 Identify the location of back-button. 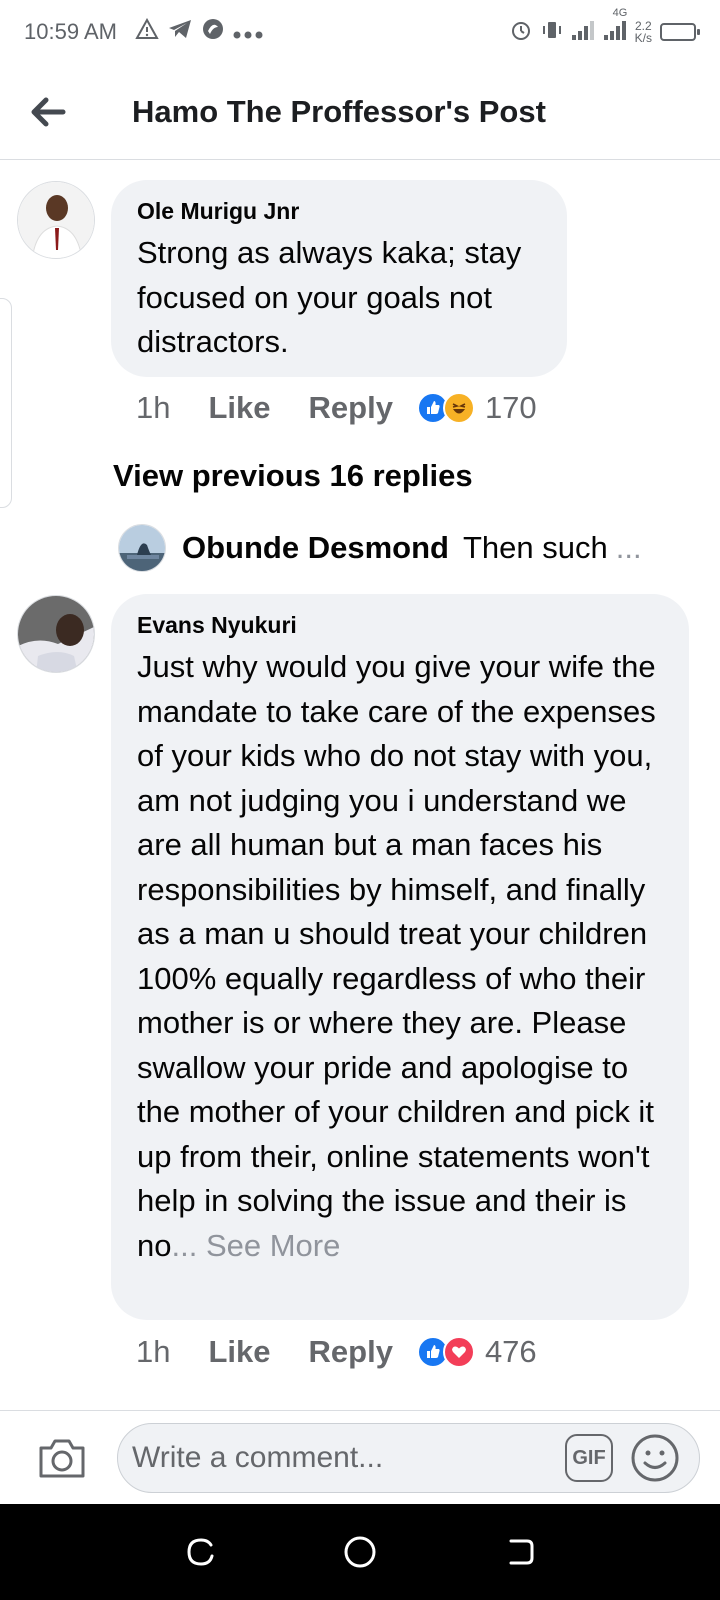
(48, 112).